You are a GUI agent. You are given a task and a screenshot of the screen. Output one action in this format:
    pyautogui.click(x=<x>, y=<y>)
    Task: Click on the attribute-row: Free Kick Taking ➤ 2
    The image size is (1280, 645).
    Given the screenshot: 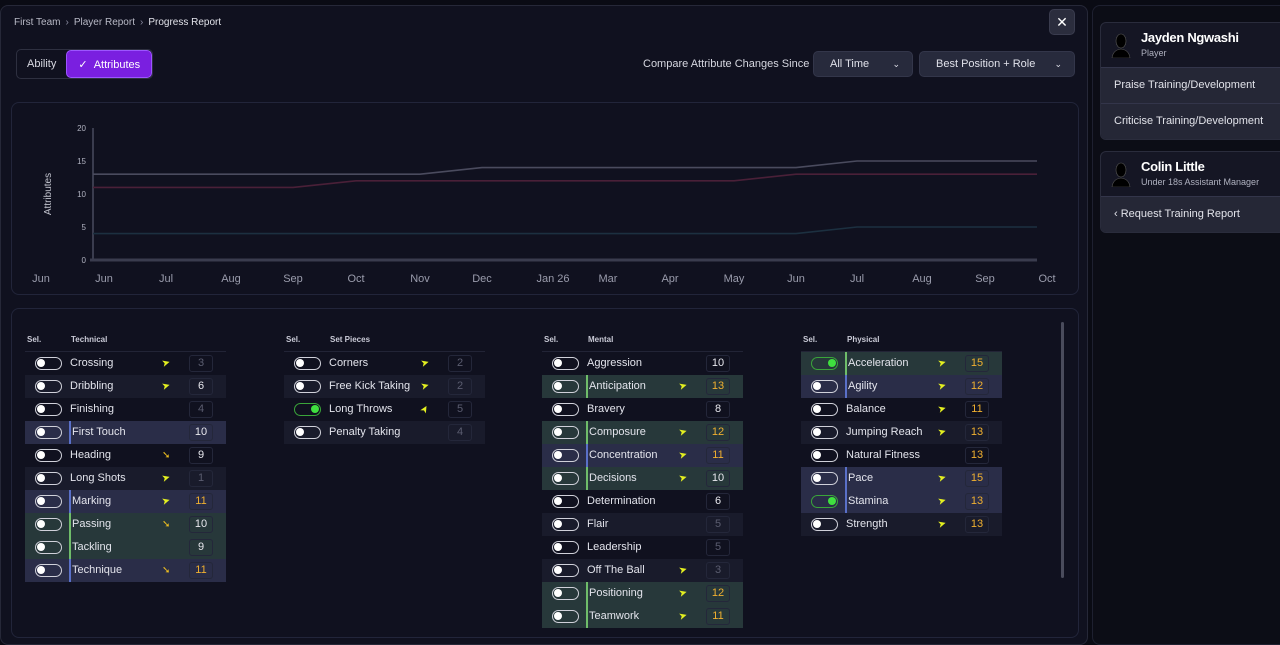 What is the action you would take?
    pyautogui.click(x=384, y=386)
    